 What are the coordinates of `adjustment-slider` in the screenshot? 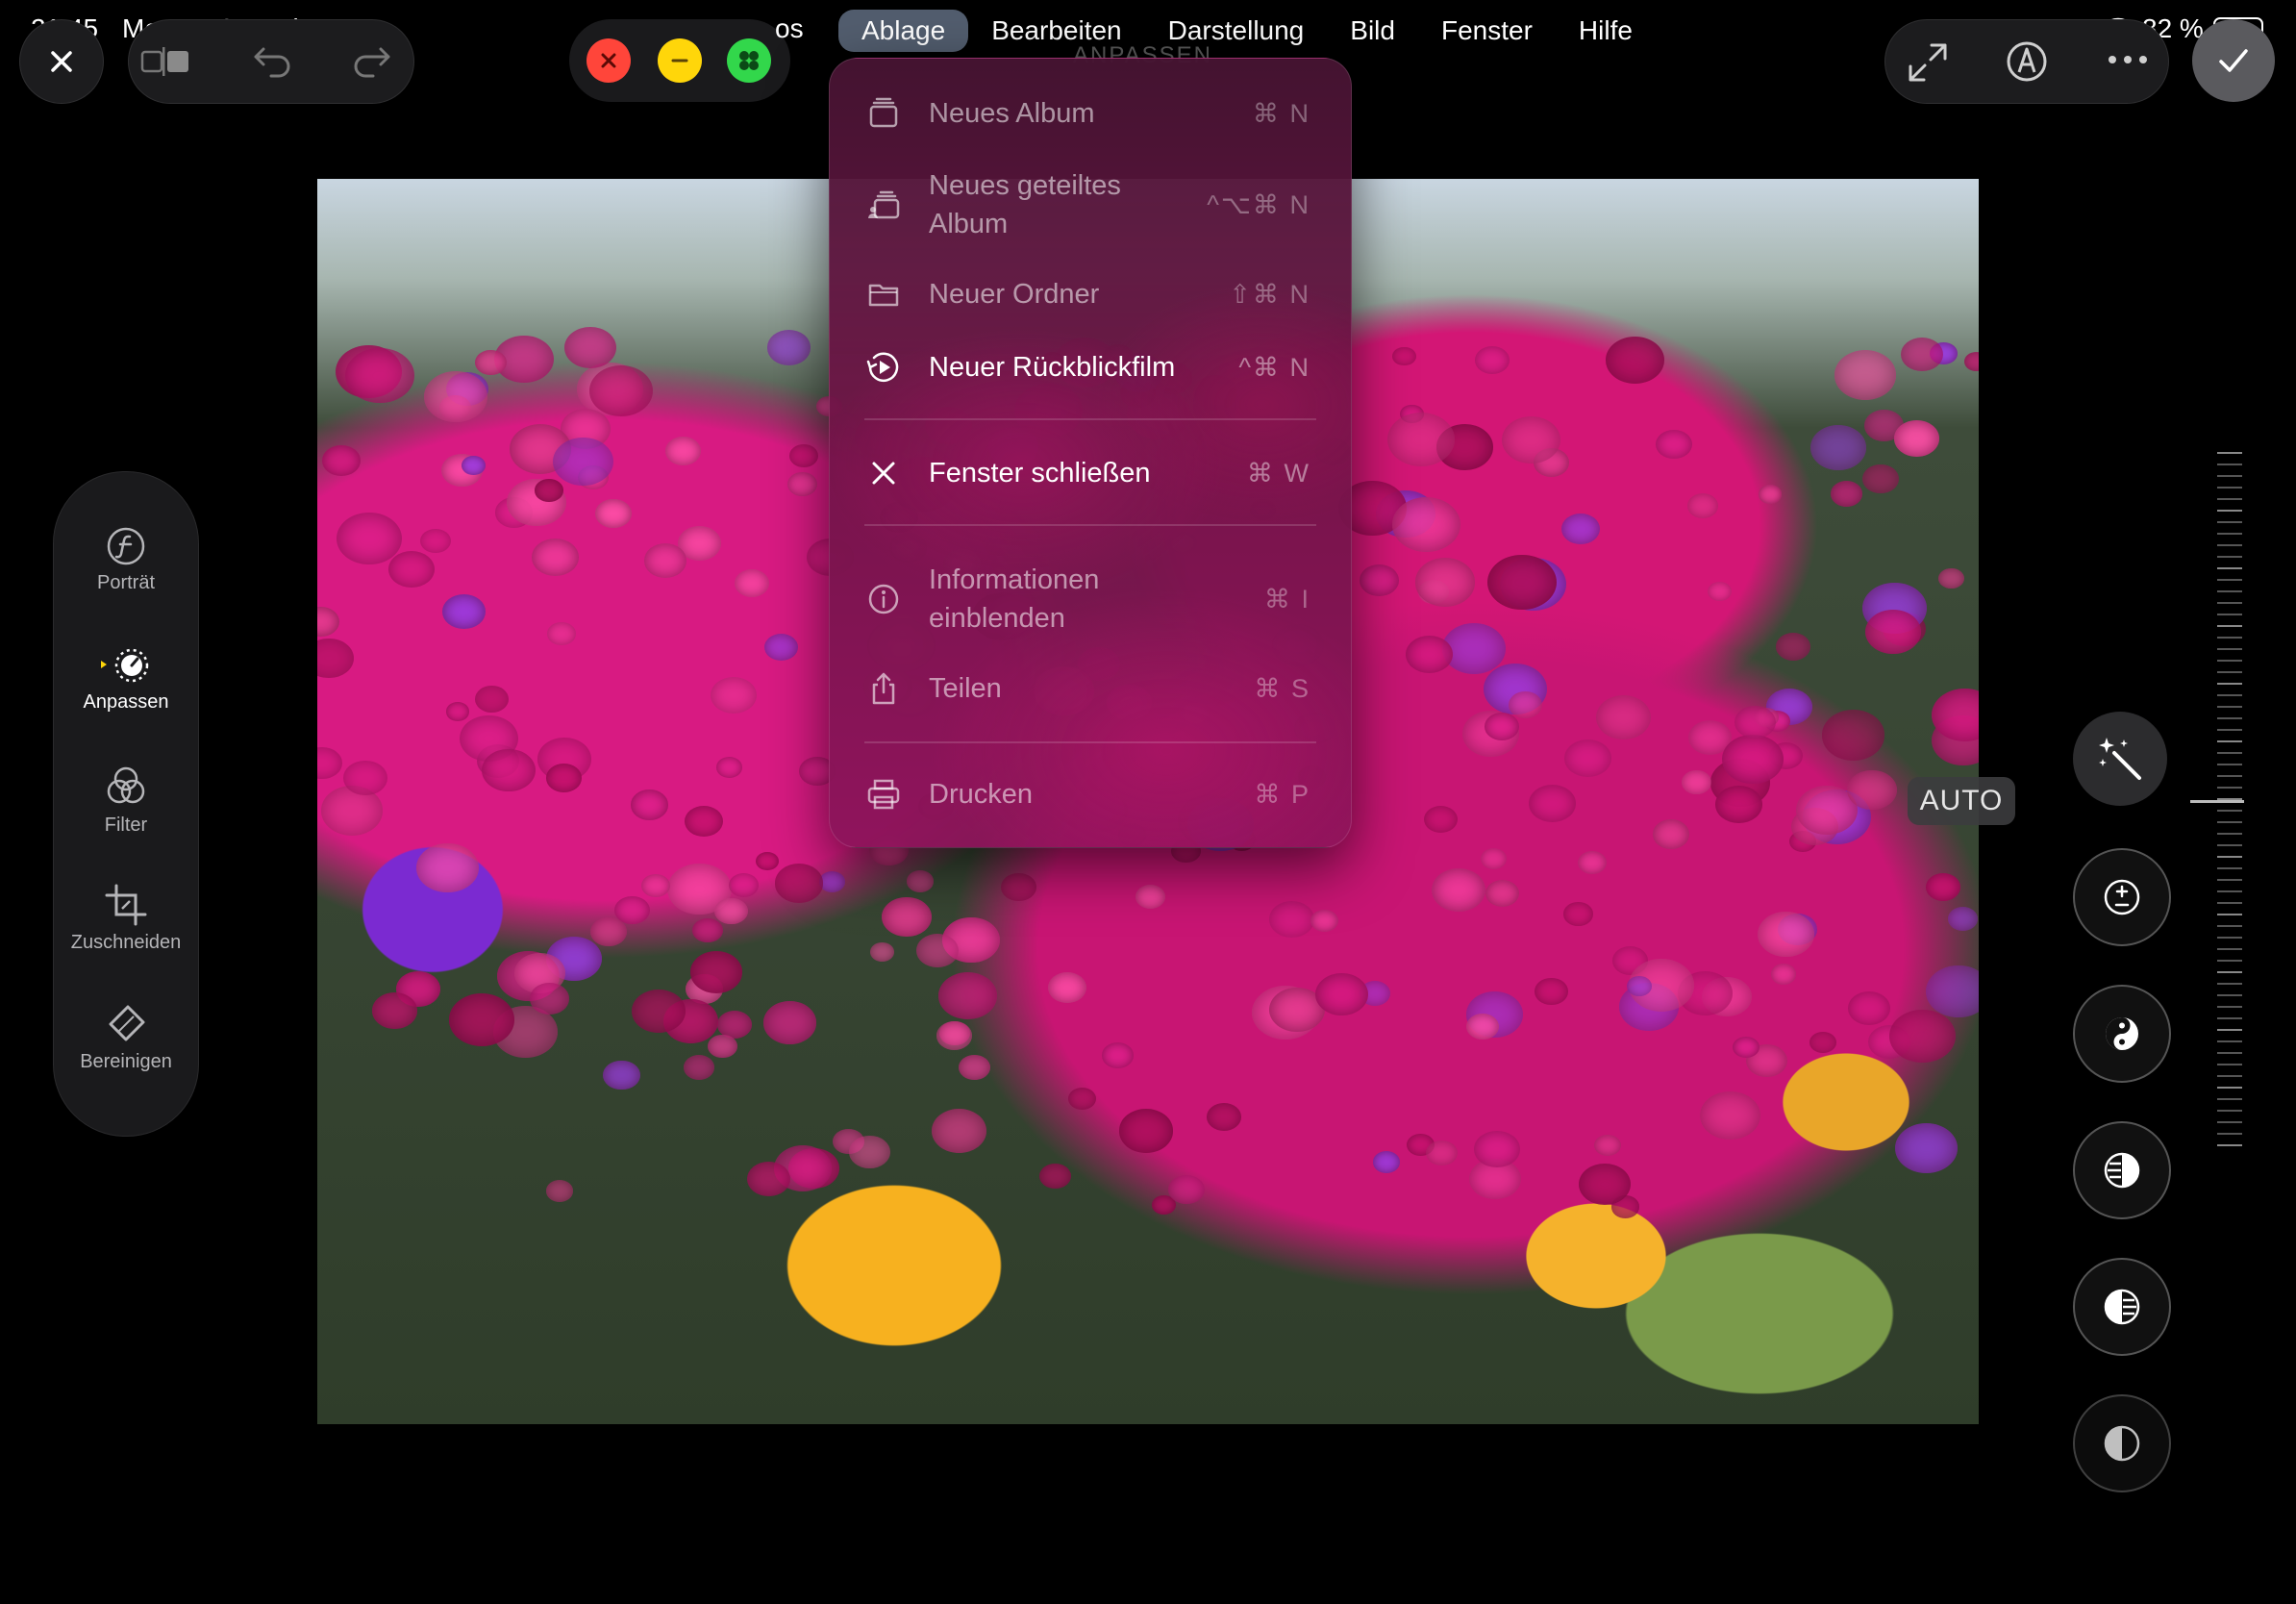 It's located at (2217, 803).